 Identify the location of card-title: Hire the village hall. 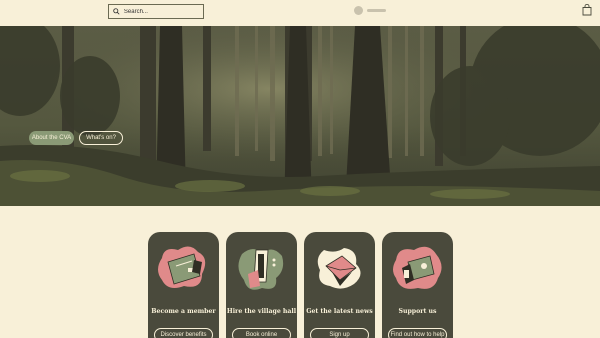
(261, 311).